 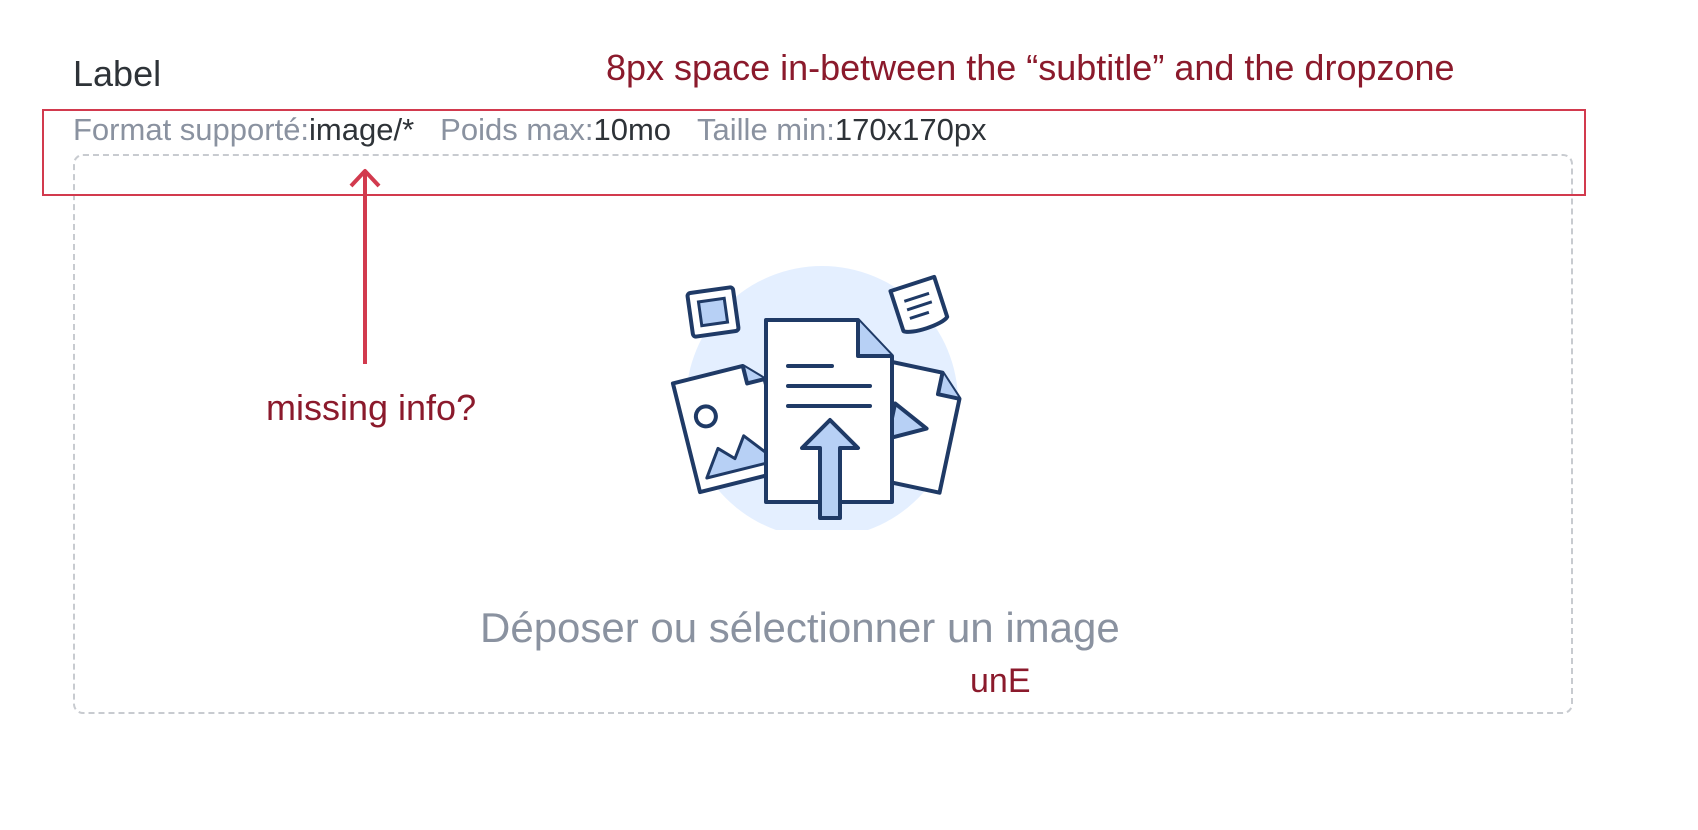 I want to click on field-label: Label, so click(x=117, y=73).